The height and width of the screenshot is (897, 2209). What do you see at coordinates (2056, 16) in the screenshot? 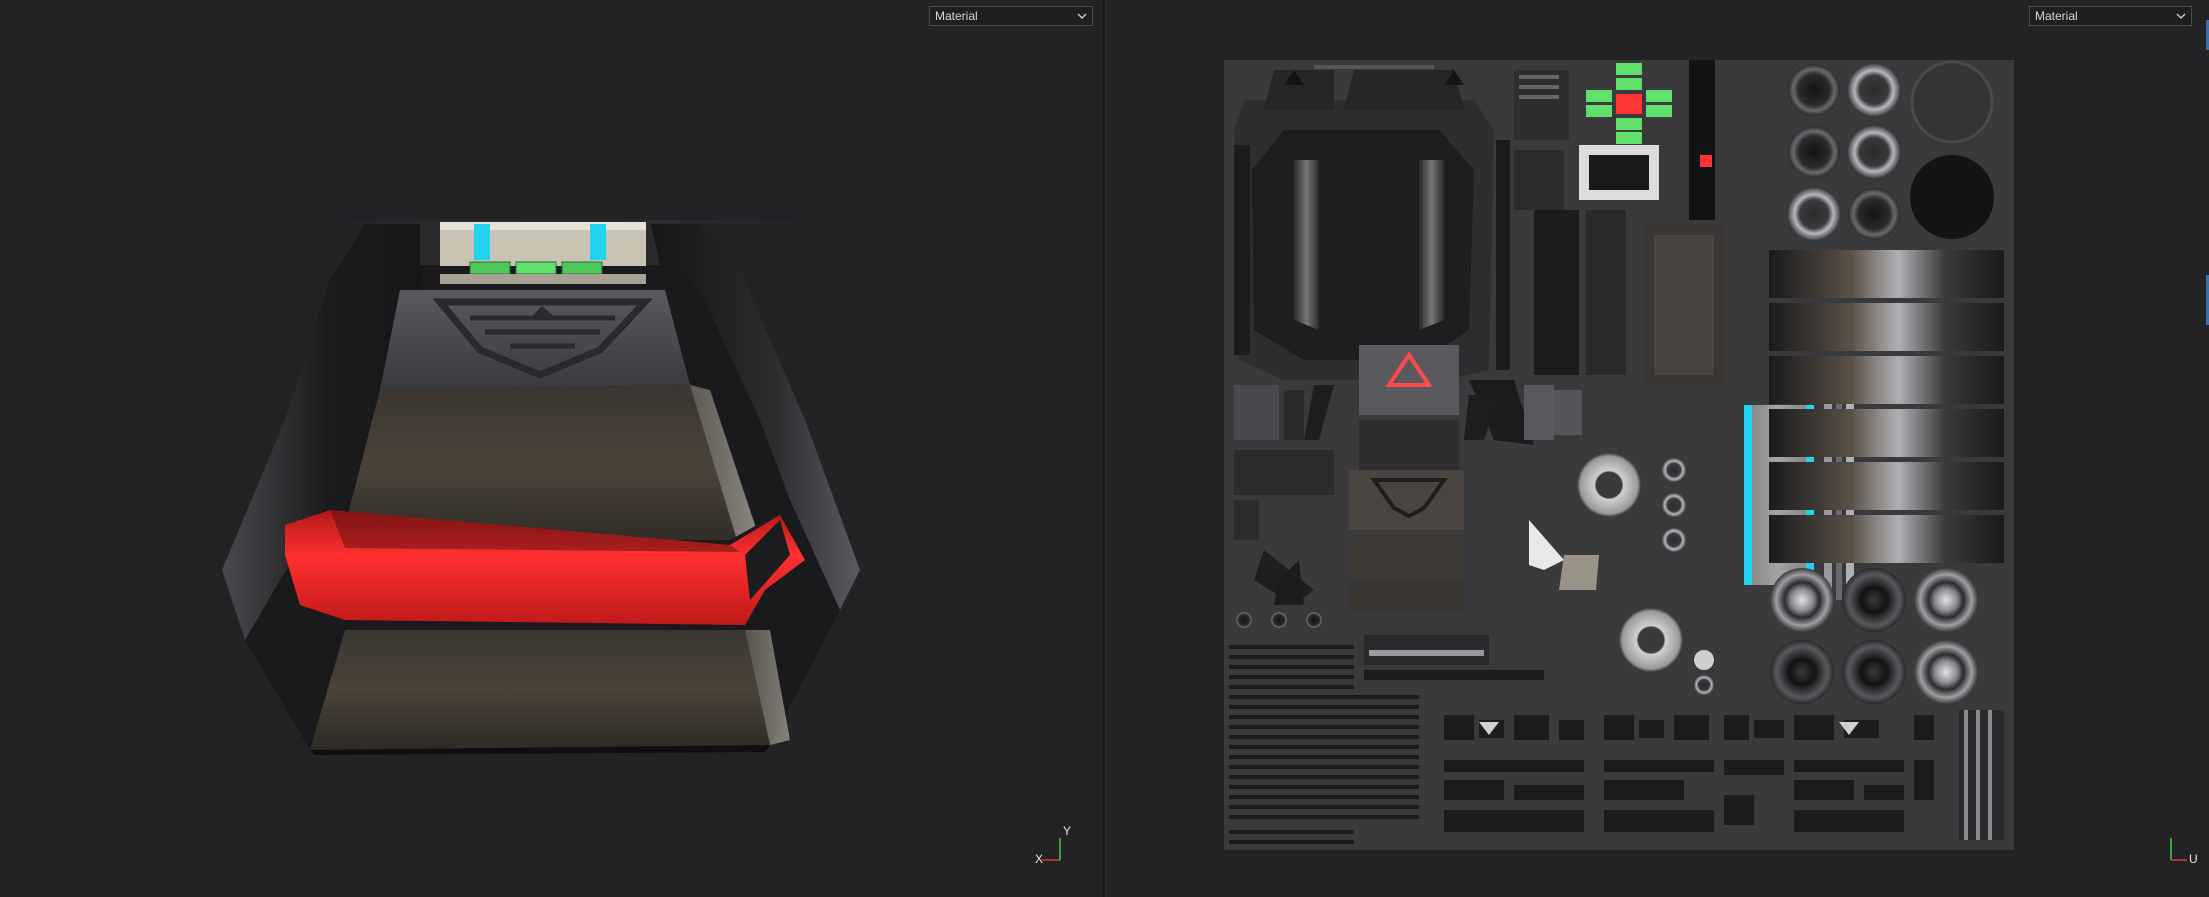
I see `shading-mode-value: Material` at bounding box center [2056, 16].